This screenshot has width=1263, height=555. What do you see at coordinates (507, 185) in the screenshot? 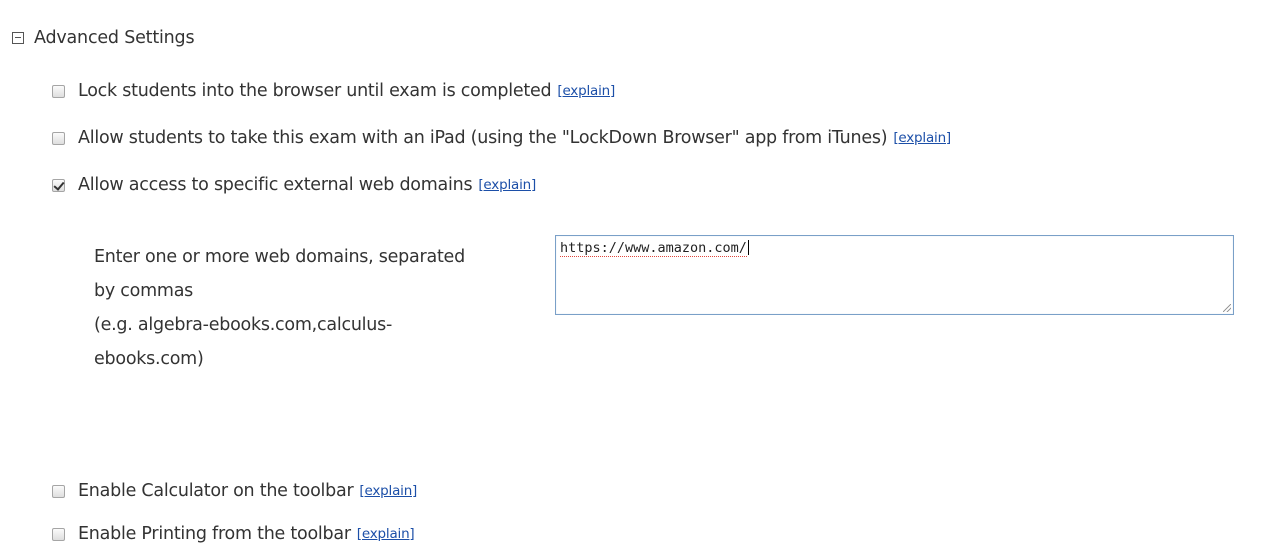
I see `external-domains-explain-link: [explain]` at bounding box center [507, 185].